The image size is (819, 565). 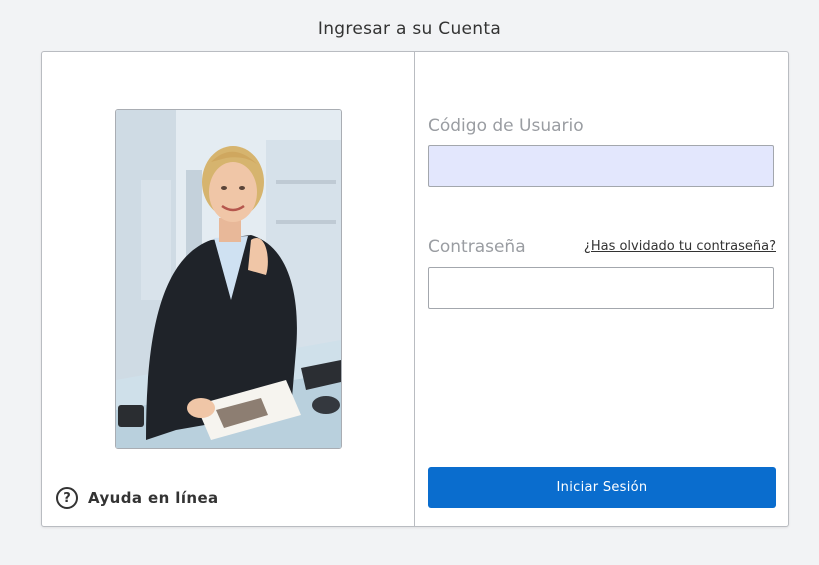 What do you see at coordinates (409, 29) in the screenshot?
I see `page-title: Ingresar a su Cuenta` at bounding box center [409, 29].